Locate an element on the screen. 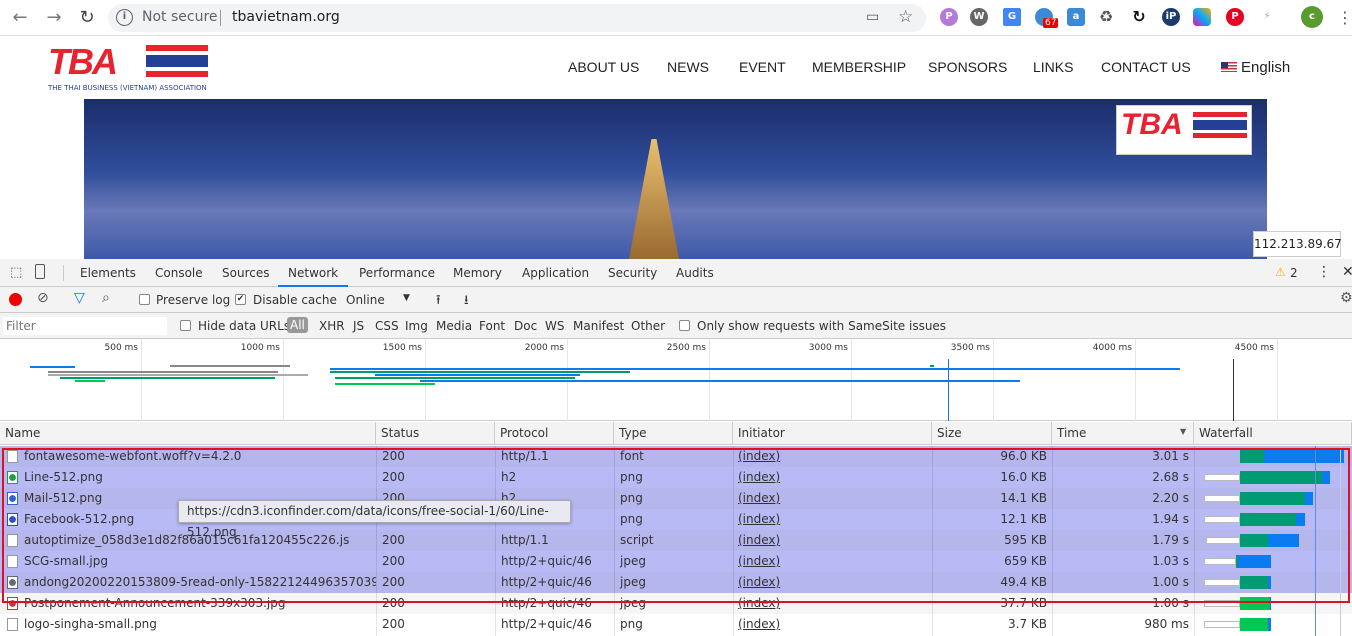 The image size is (1352, 636). disable-cache-checkbox: ✔ is located at coordinates (240, 299).